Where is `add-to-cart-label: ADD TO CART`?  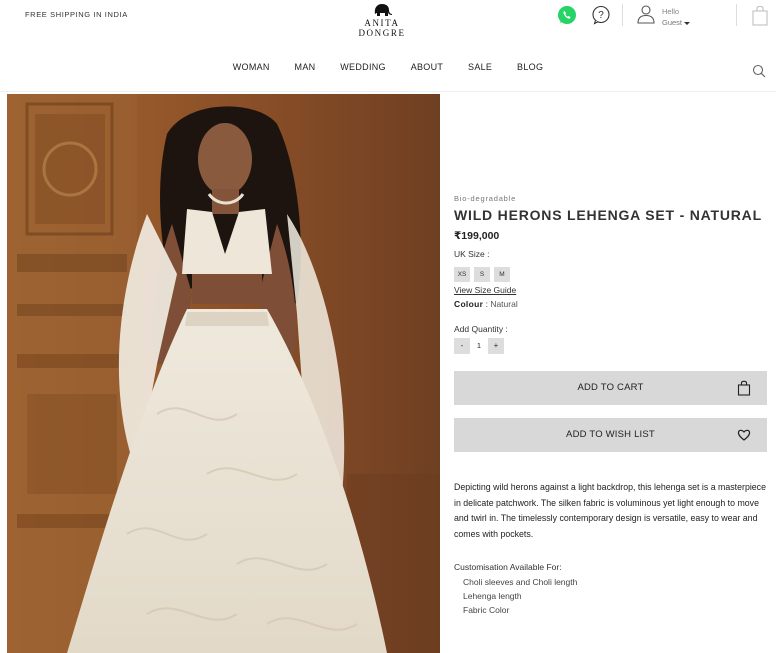 add-to-cart-label: ADD TO CART is located at coordinates (610, 387).